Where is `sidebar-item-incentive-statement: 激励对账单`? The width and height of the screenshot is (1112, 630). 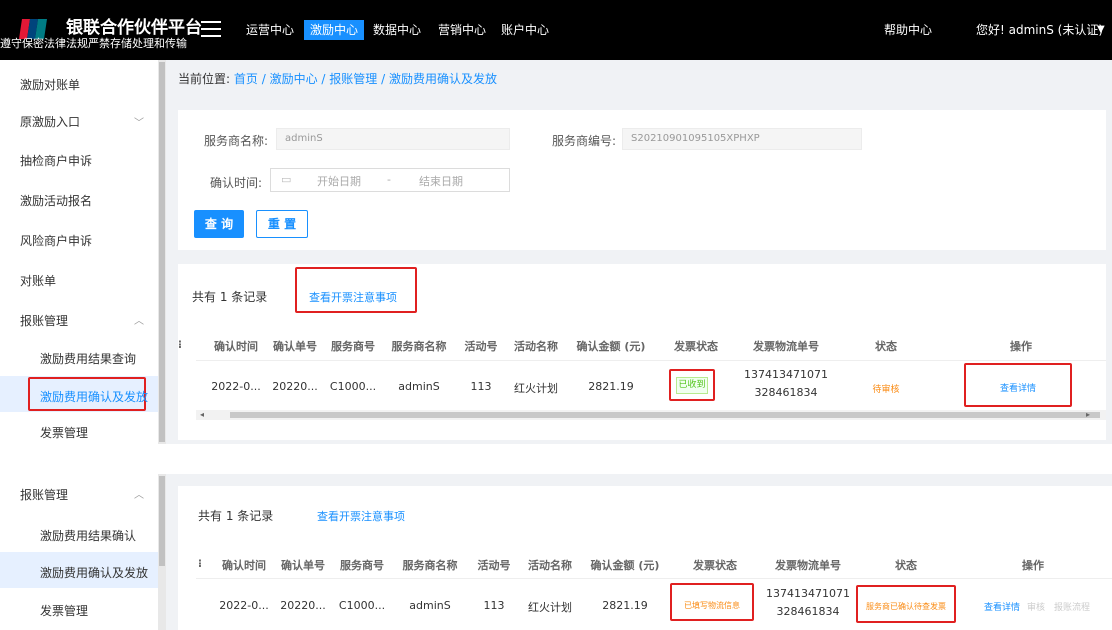
sidebar-item-incentive-statement: 激励对账单 is located at coordinates (50, 84).